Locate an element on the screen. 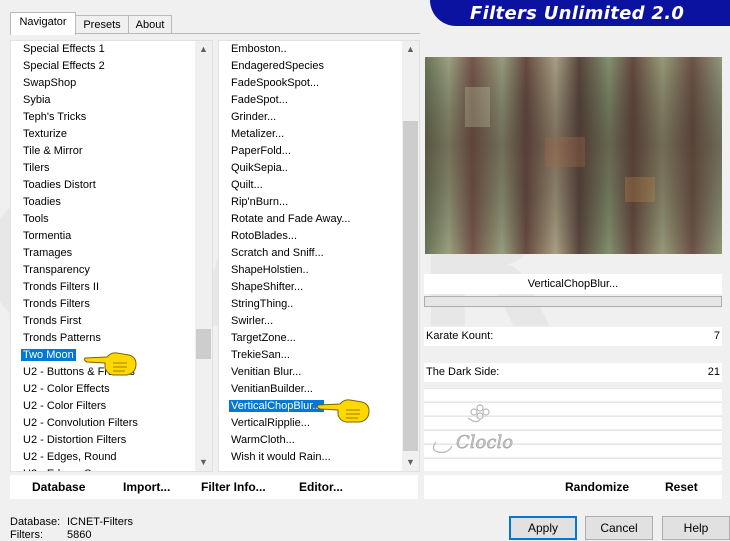 The width and height of the screenshot is (730, 541). category-scrollbar: ▲ ▼ is located at coordinates (203, 256).